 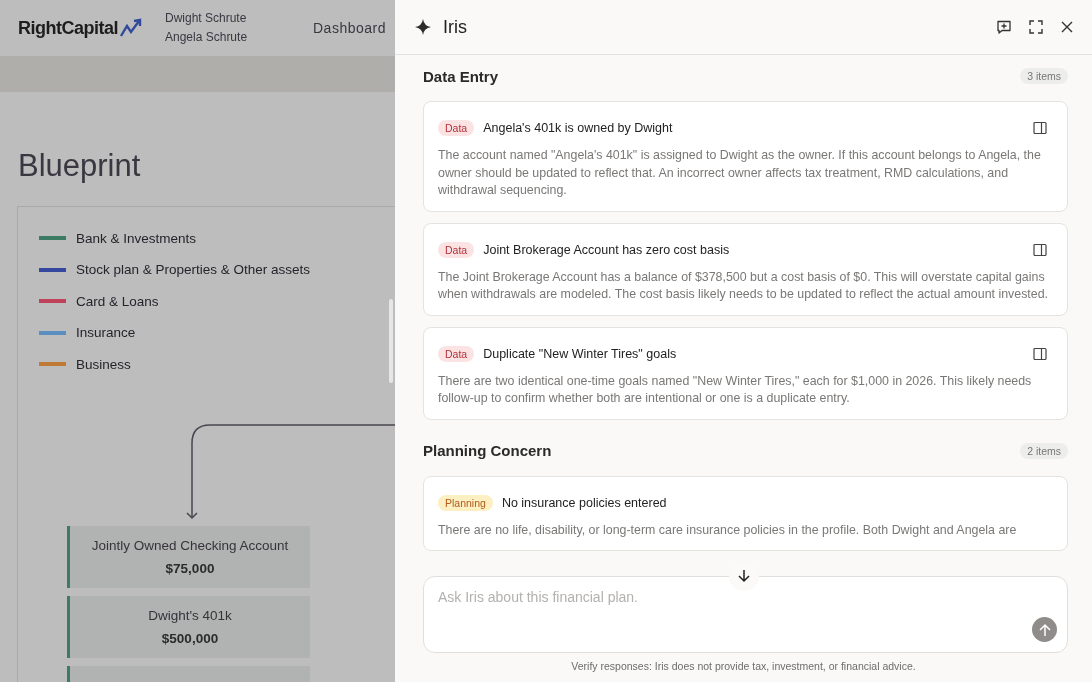 I want to click on issue-description: The account named "Angela's 401k" is assigned to Dwight as the owner. If this account belongs to Angela, the owner should be updated to reflect that. An incorrect owner affects tax treatment, RMD calculations, and withdrawal sequencing., so click(x=740, y=173).